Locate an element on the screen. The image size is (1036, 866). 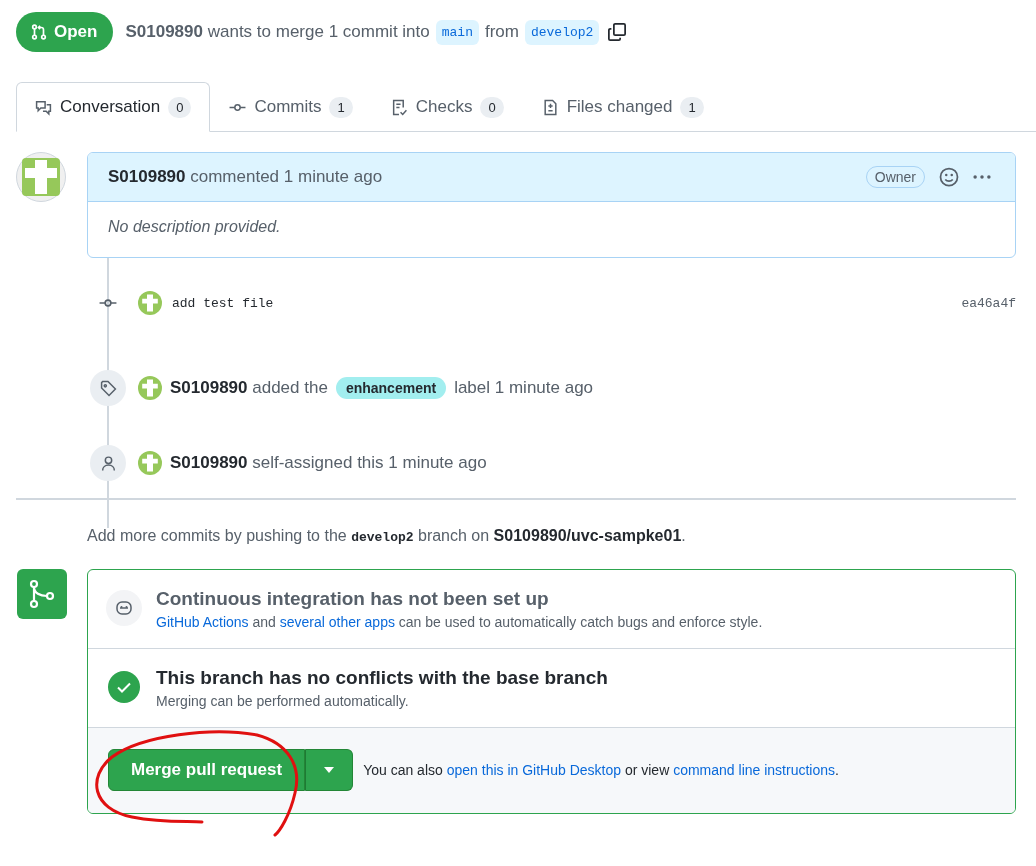
file-diff-icon is located at coordinates (550, 107).